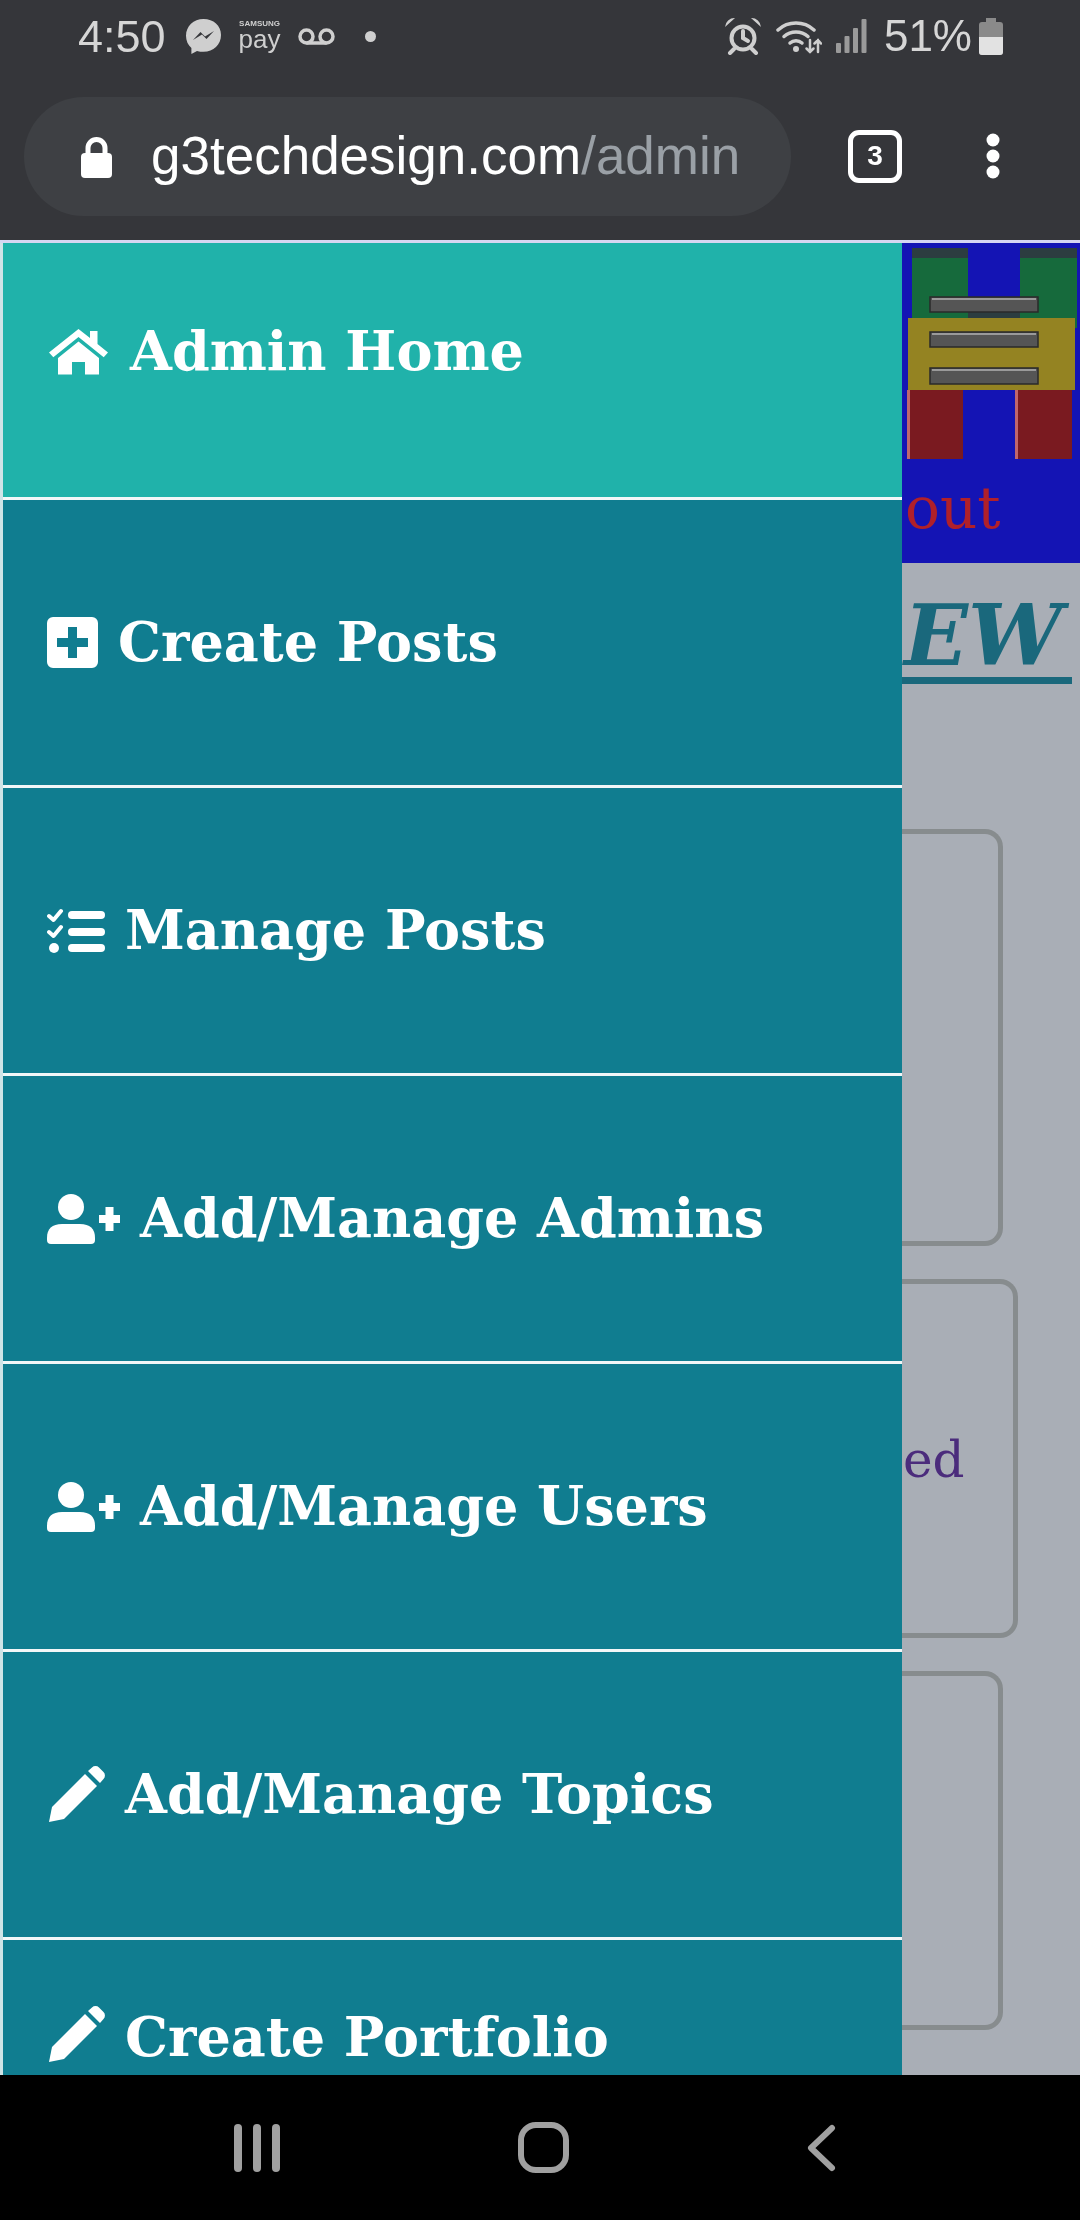  I want to click on brand-label: SAMSUNG, so click(259, 24).